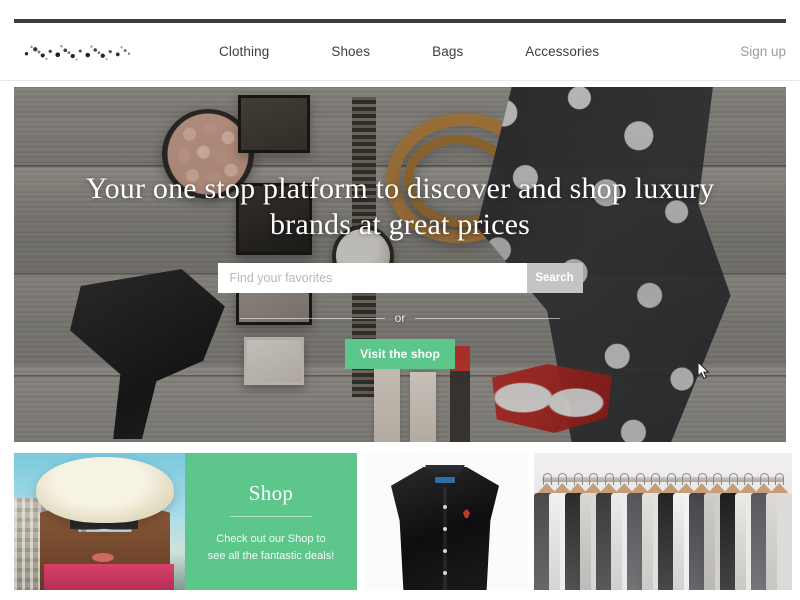  What do you see at coordinates (109, 577) in the screenshot?
I see `model-top` at bounding box center [109, 577].